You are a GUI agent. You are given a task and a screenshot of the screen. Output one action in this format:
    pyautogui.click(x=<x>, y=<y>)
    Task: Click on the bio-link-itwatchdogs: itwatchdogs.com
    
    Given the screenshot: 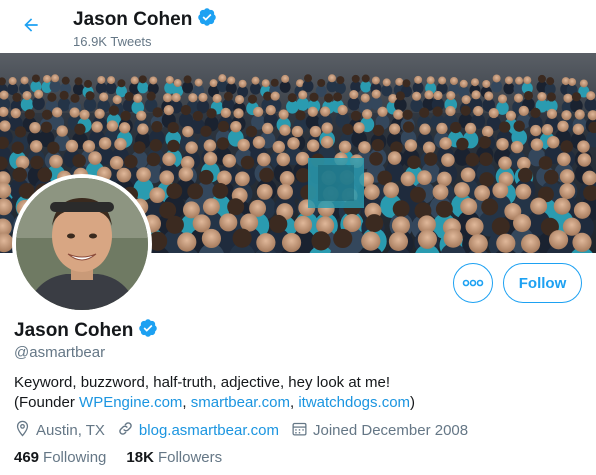 What is the action you would take?
    pyautogui.click(x=354, y=402)
    